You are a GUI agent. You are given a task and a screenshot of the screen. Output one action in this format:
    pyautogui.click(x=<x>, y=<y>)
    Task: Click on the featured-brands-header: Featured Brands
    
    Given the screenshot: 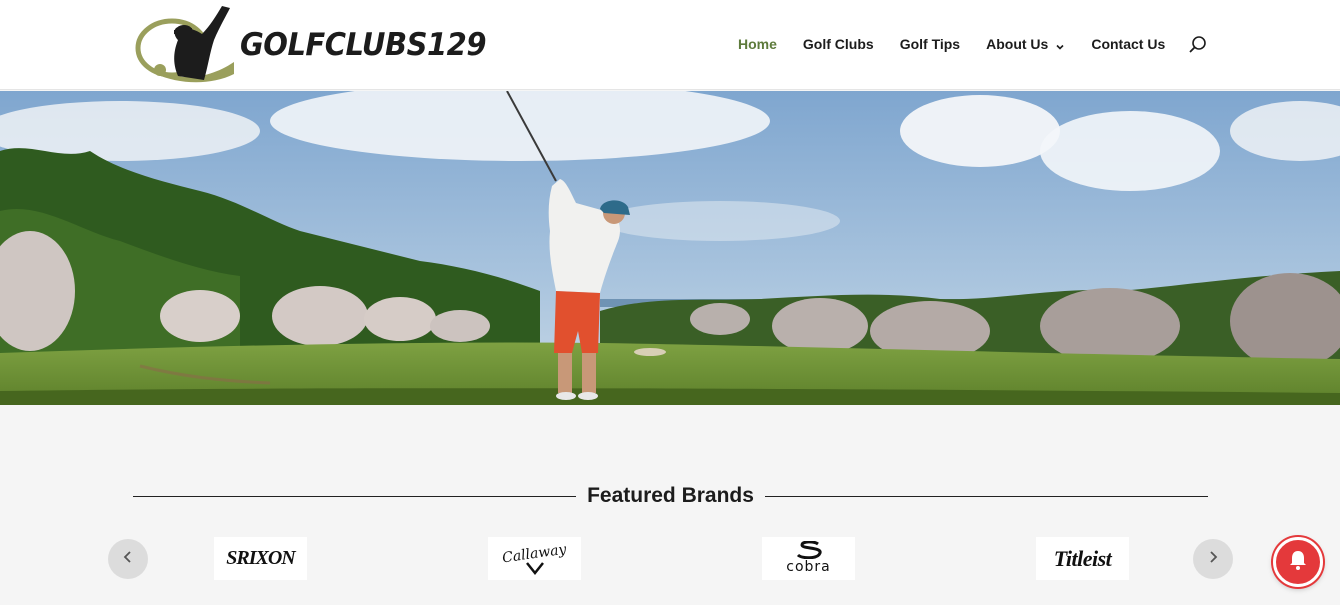 What is the action you would take?
    pyautogui.click(x=670, y=496)
    